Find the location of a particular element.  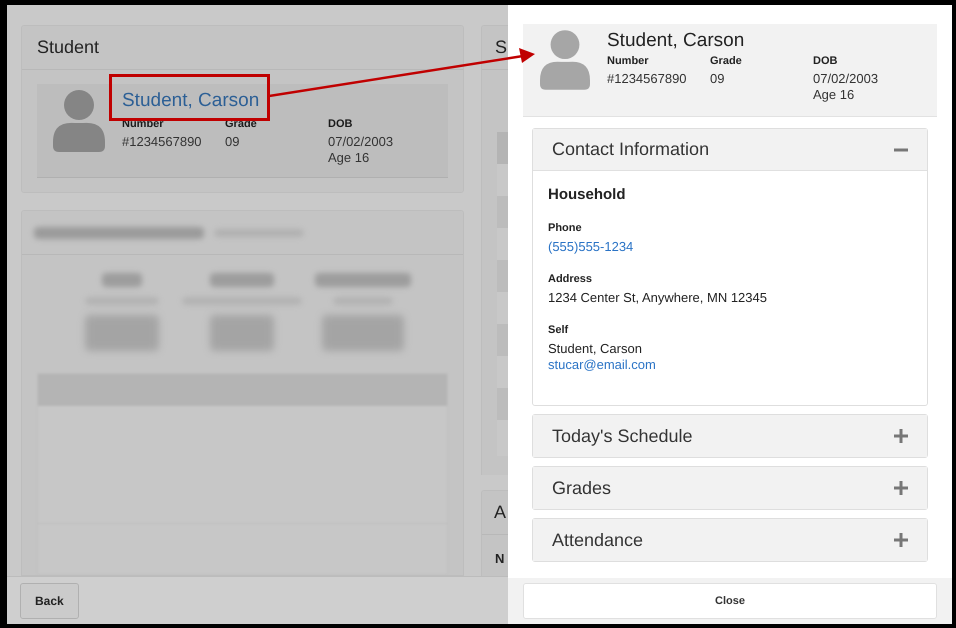

field-label: Address is located at coordinates (571, 279).